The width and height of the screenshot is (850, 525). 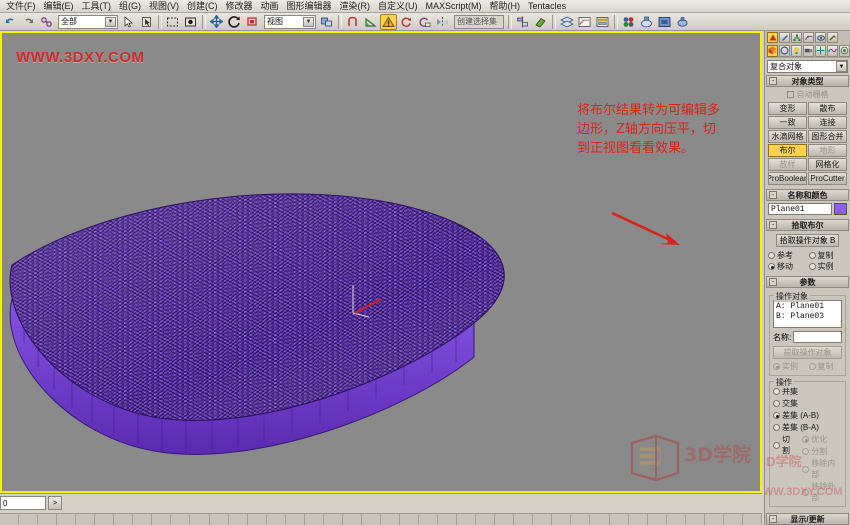 What do you see at coordinates (825, 366) in the screenshot?
I see `extract-copy-radio: 复制` at bounding box center [825, 366].